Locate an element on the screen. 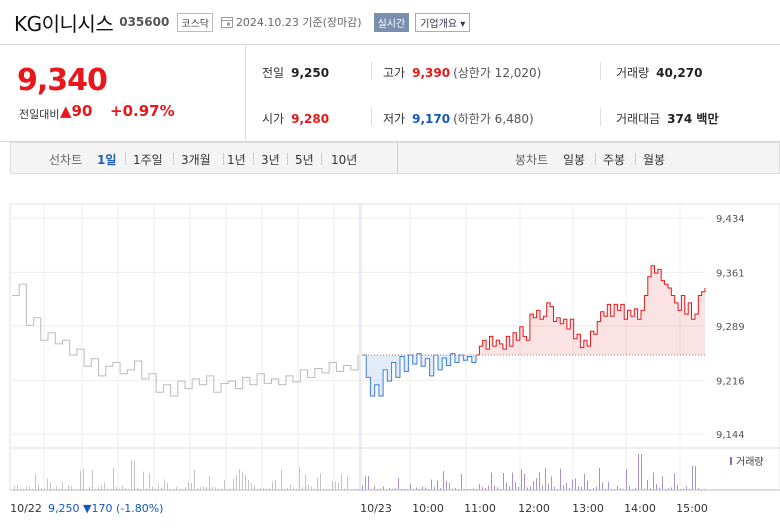 The image size is (780, 530). trade-amount-label: 거래대금 is located at coordinates (638, 119).